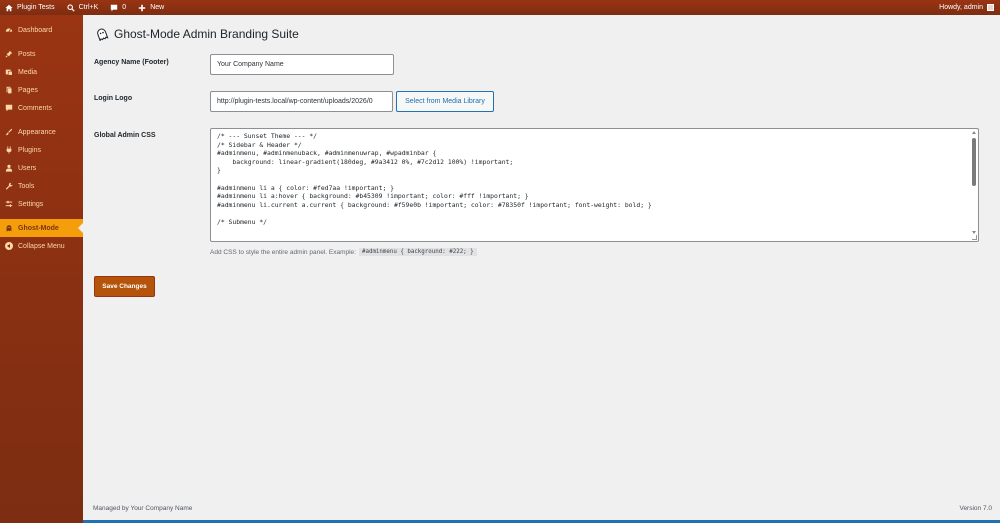 Image resolution: width=1000 pixels, height=523 pixels. What do you see at coordinates (417, 252) in the screenshot?
I see `css-help-example: #adminmenu { background: #222; }` at bounding box center [417, 252].